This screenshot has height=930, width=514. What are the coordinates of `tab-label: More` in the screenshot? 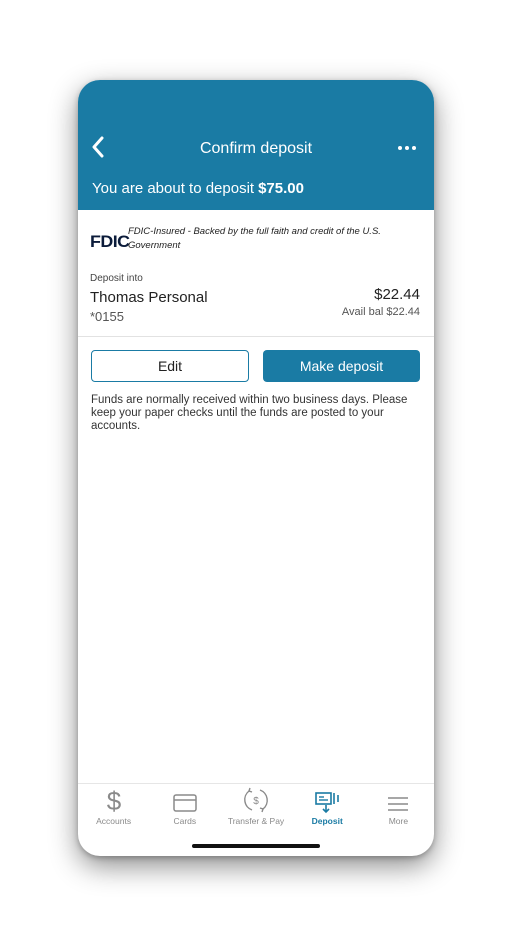 It's located at (398, 821).